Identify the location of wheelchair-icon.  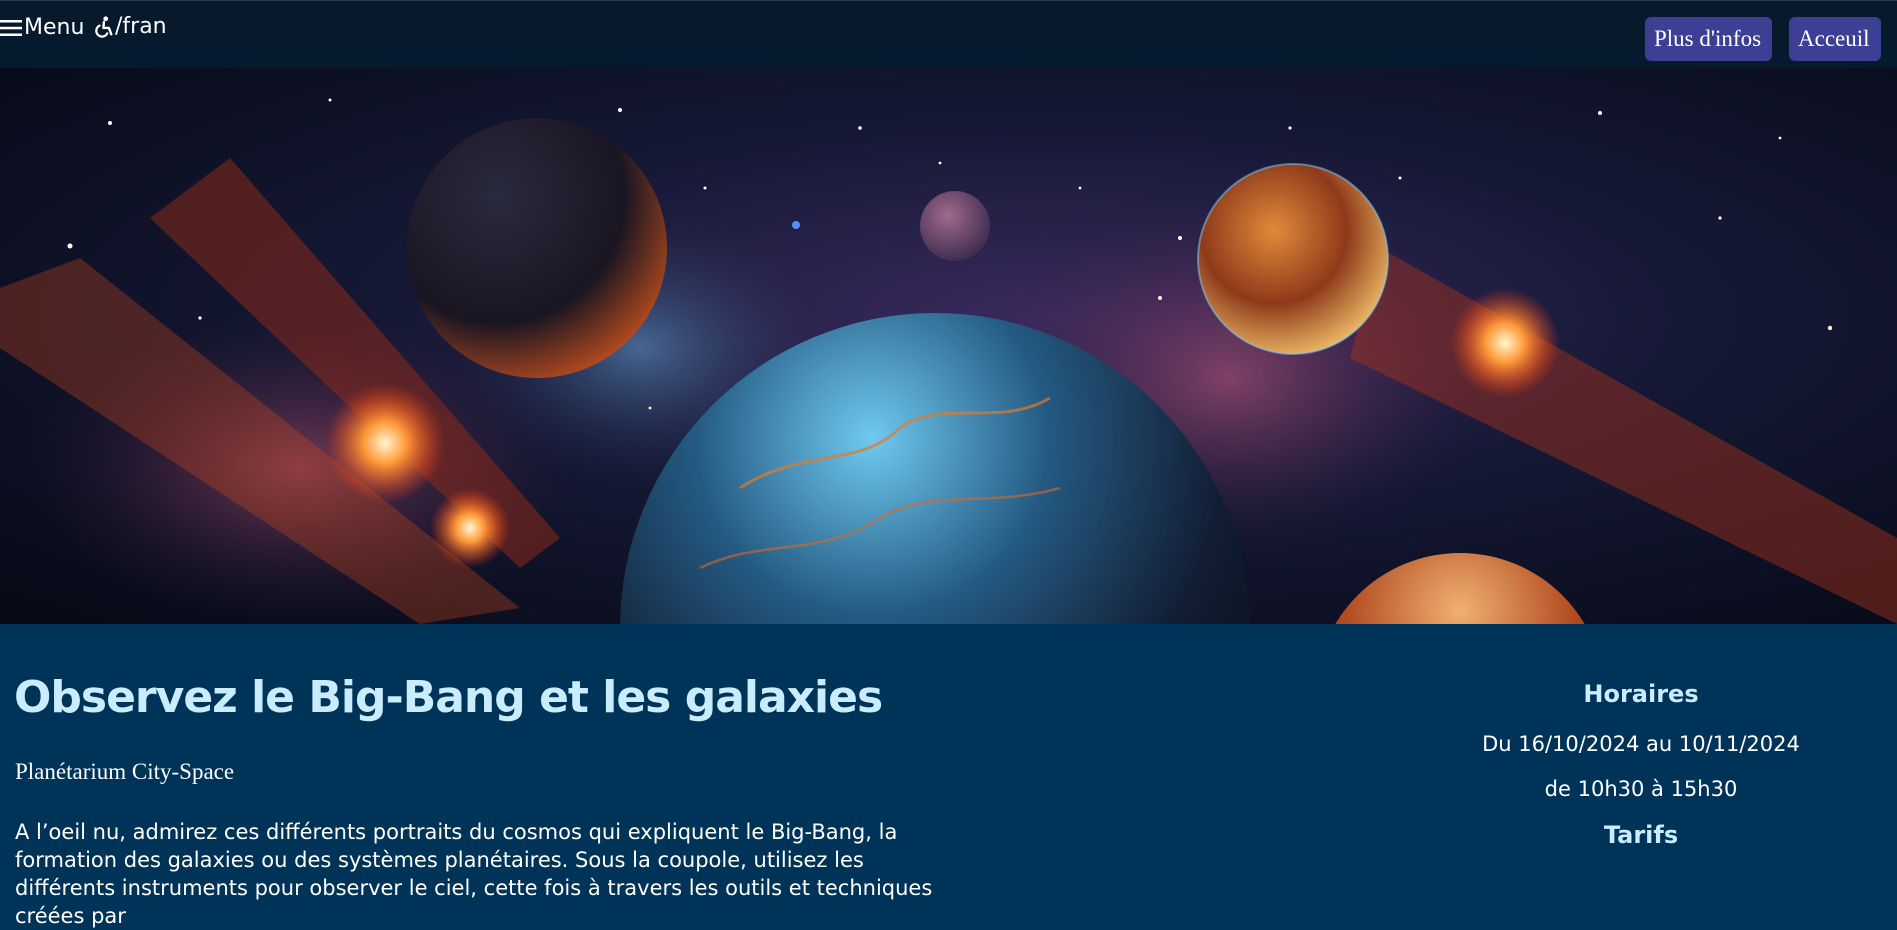
(104, 26).